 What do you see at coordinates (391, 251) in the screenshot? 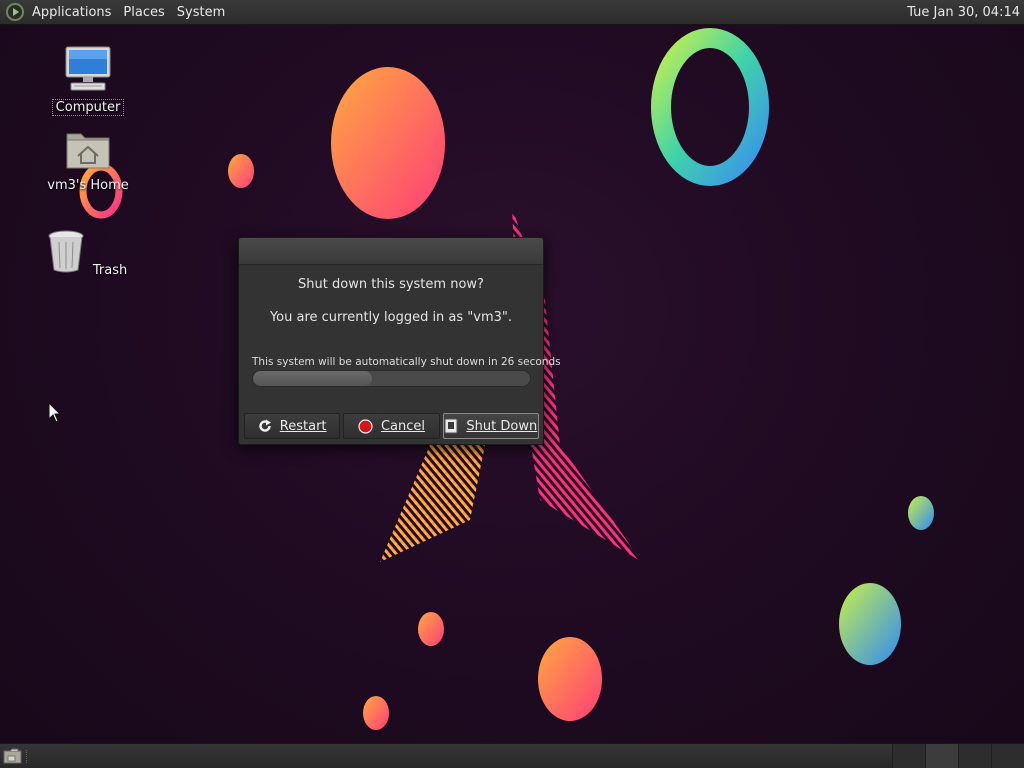
I see `dialog-titlebar` at bounding box center [391, 251].